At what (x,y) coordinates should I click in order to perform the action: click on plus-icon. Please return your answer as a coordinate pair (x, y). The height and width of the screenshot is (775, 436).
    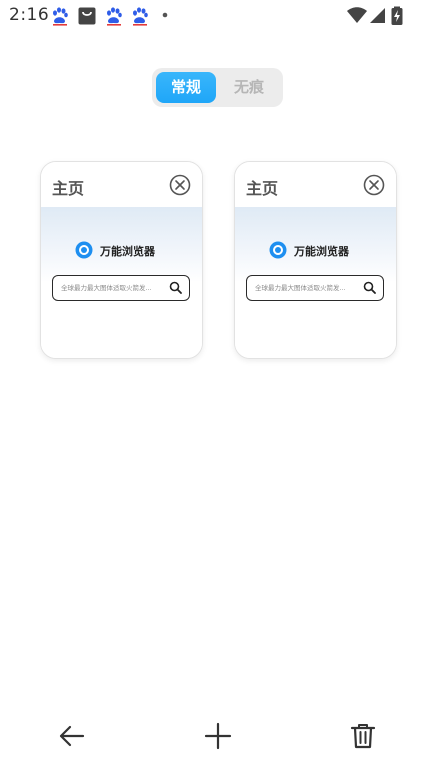
    Looking at the image, I should click on (218, 736).